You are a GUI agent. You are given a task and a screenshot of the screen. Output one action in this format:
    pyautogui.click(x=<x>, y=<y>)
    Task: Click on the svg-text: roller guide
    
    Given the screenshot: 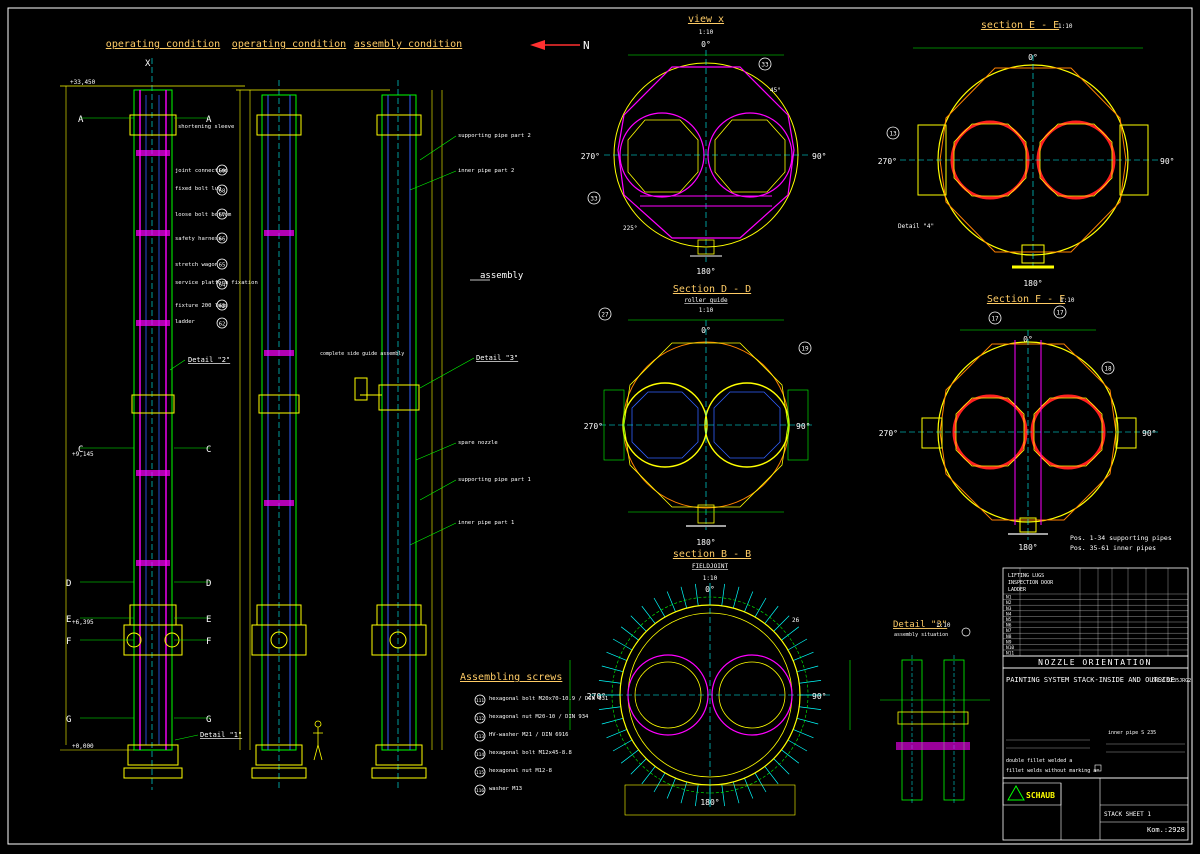 What is the action you would take?
    pyautogui.click(x=706, y=300)
    